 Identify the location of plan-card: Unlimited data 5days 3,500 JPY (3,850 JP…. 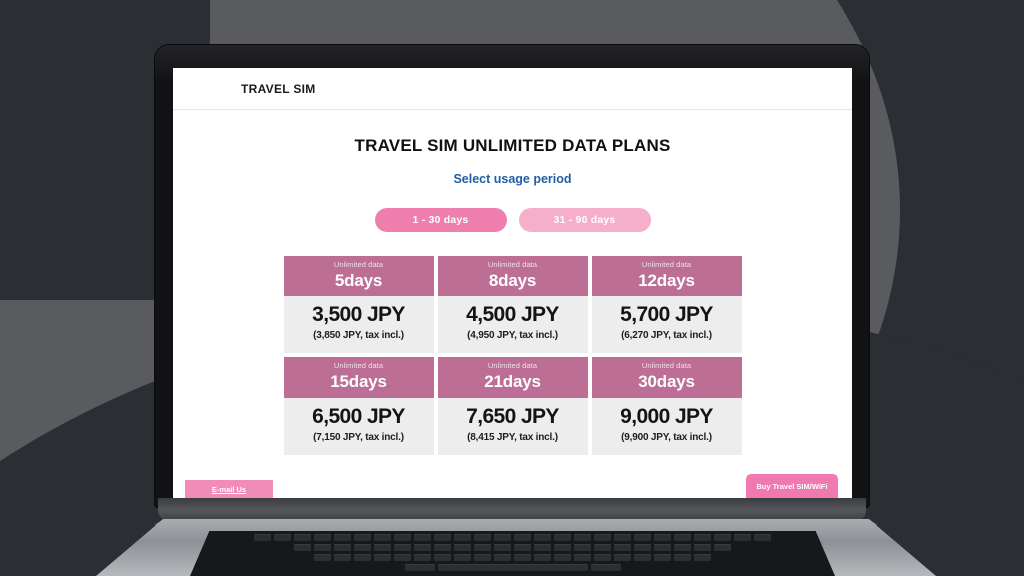
(358, 305).